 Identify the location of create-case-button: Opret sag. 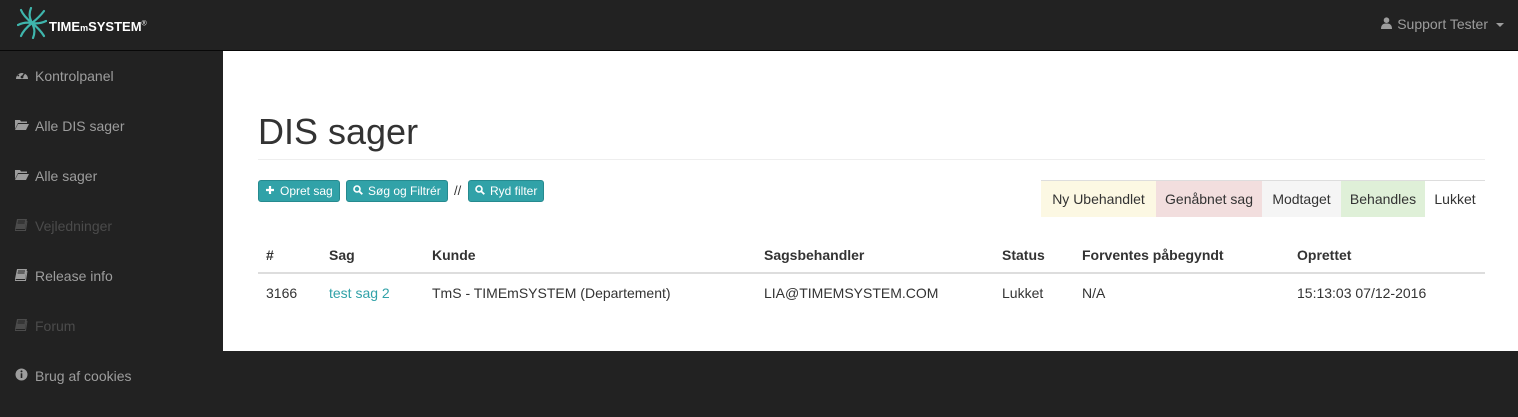
(299, 191).